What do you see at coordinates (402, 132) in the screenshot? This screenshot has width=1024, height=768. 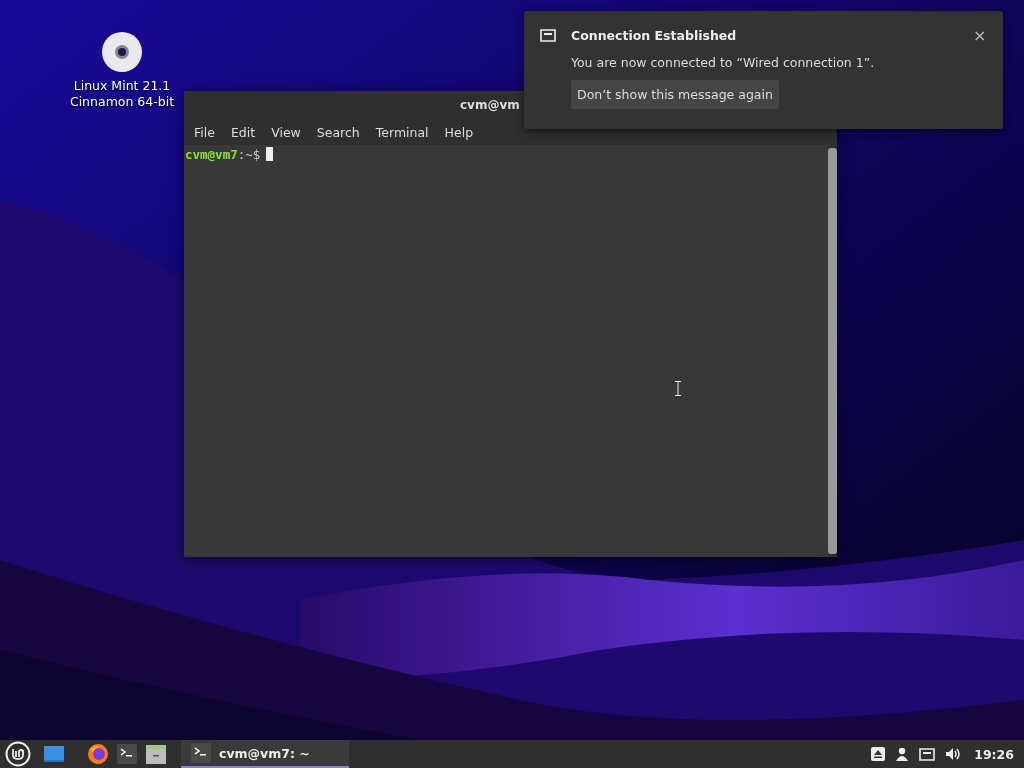 I see `menu-item: Terminal` at bounding box center [402, 132].